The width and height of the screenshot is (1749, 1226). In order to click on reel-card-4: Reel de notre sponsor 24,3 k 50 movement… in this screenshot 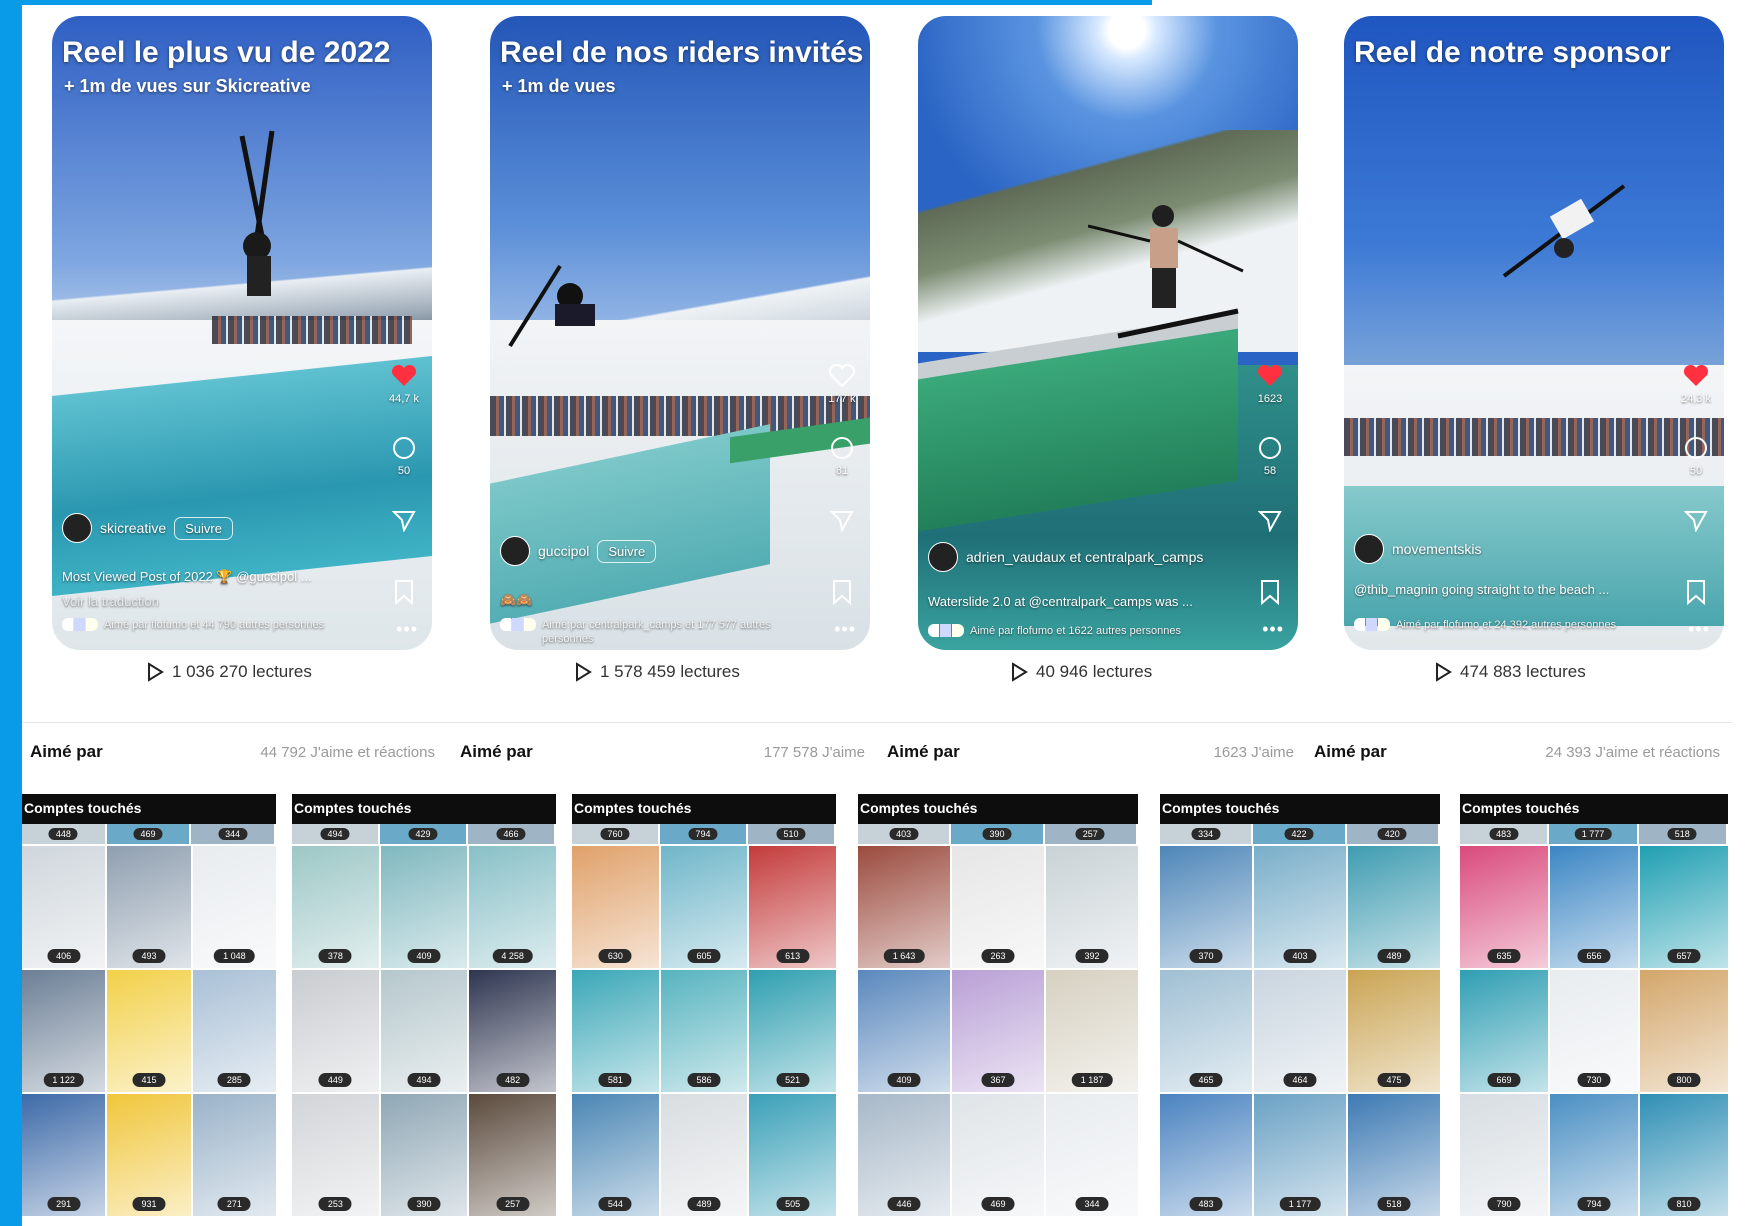, I will do `click(1534, 333)`.